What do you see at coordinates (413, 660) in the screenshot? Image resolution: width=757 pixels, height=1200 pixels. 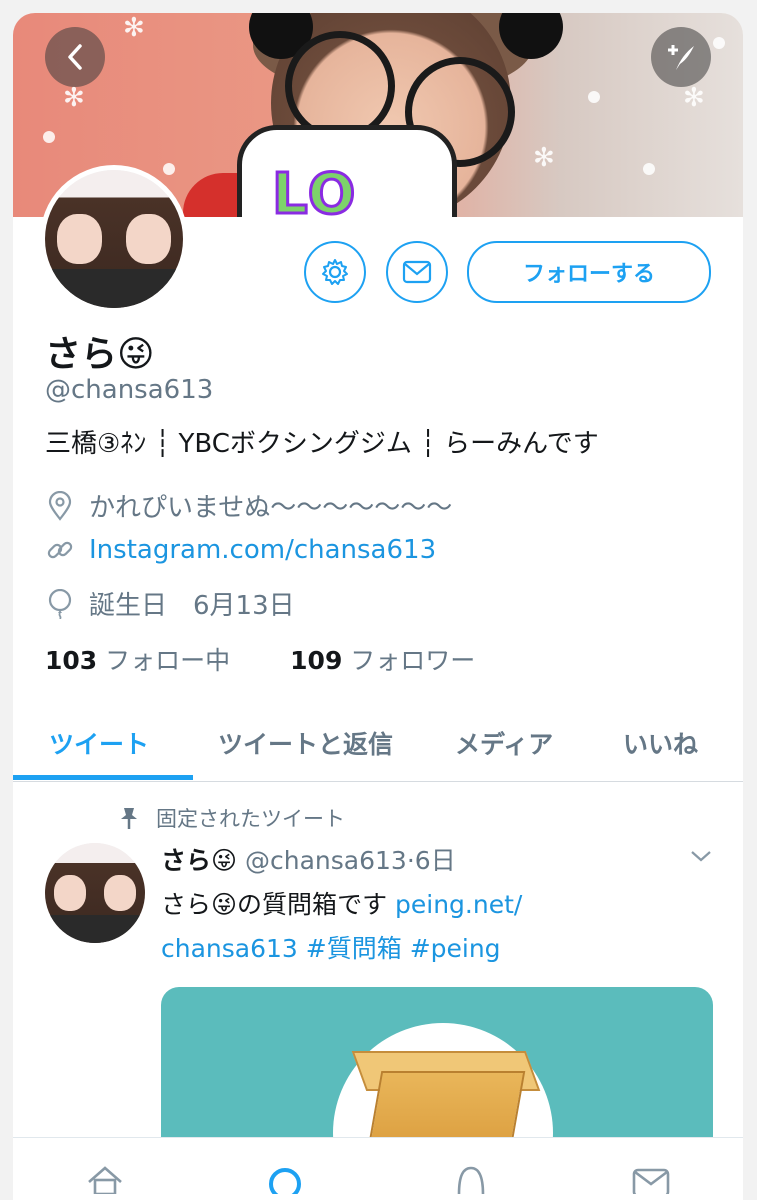 I see `followers-label: フォロワー` at bounding box center [413, 660].